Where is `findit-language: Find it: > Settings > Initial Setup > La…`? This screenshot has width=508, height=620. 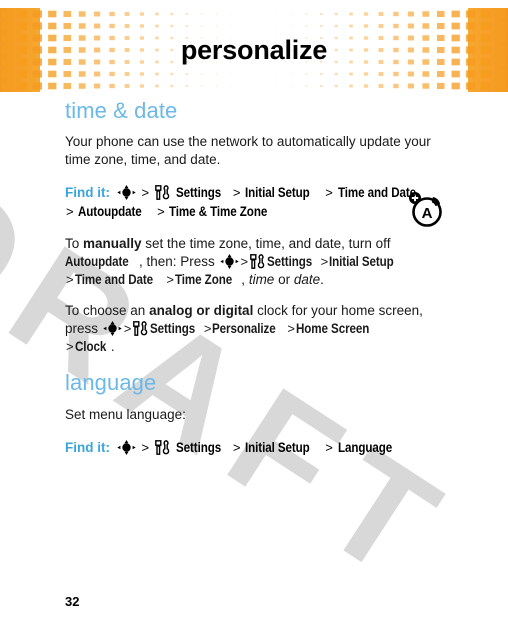
findit-language: Find it: > Settings > Initial Setup > La… is located at coordinates (260, 447).